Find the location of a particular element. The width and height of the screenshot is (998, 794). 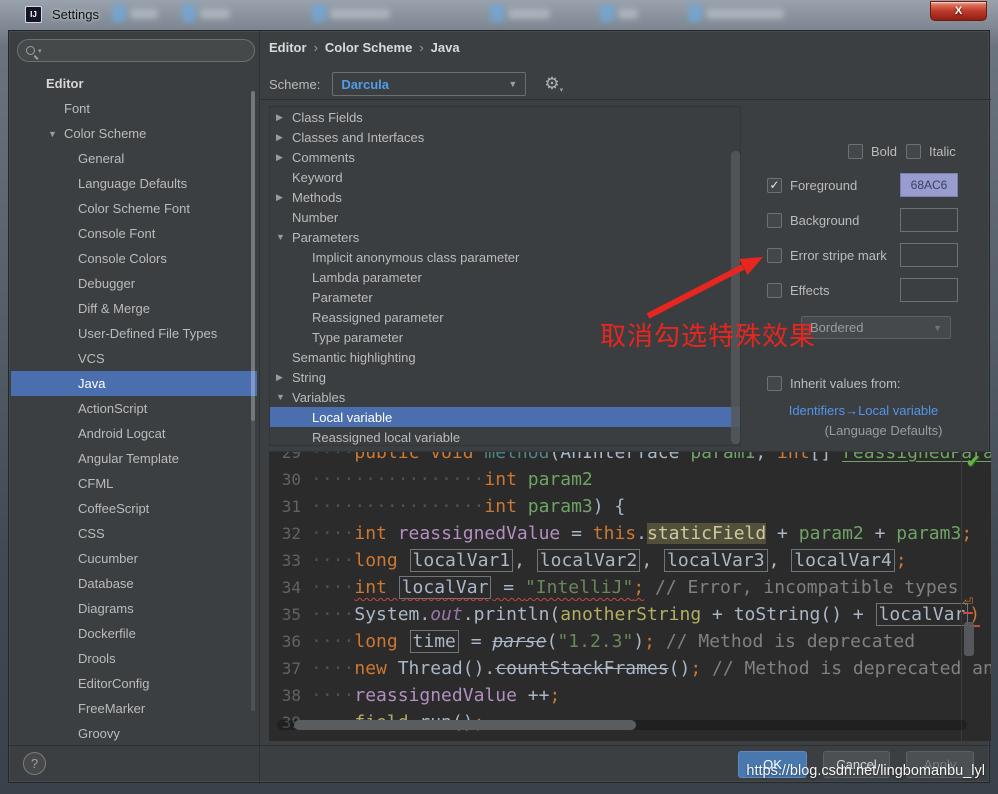

sidebar-item: Diagrams is located at coordinates (134, 608).